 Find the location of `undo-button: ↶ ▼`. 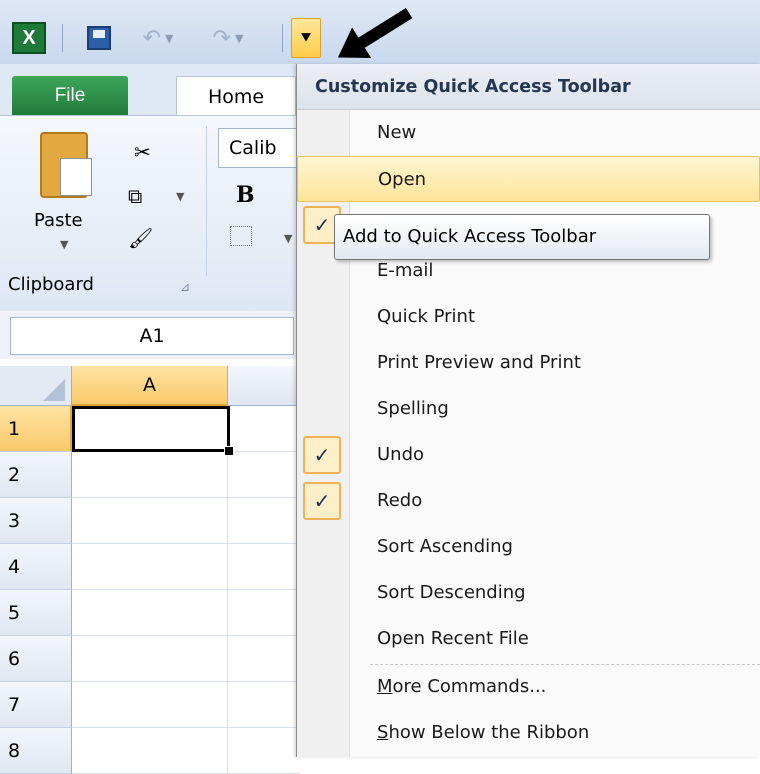

undo-button: ↶ ▼ is located at coordinates (158, 38).